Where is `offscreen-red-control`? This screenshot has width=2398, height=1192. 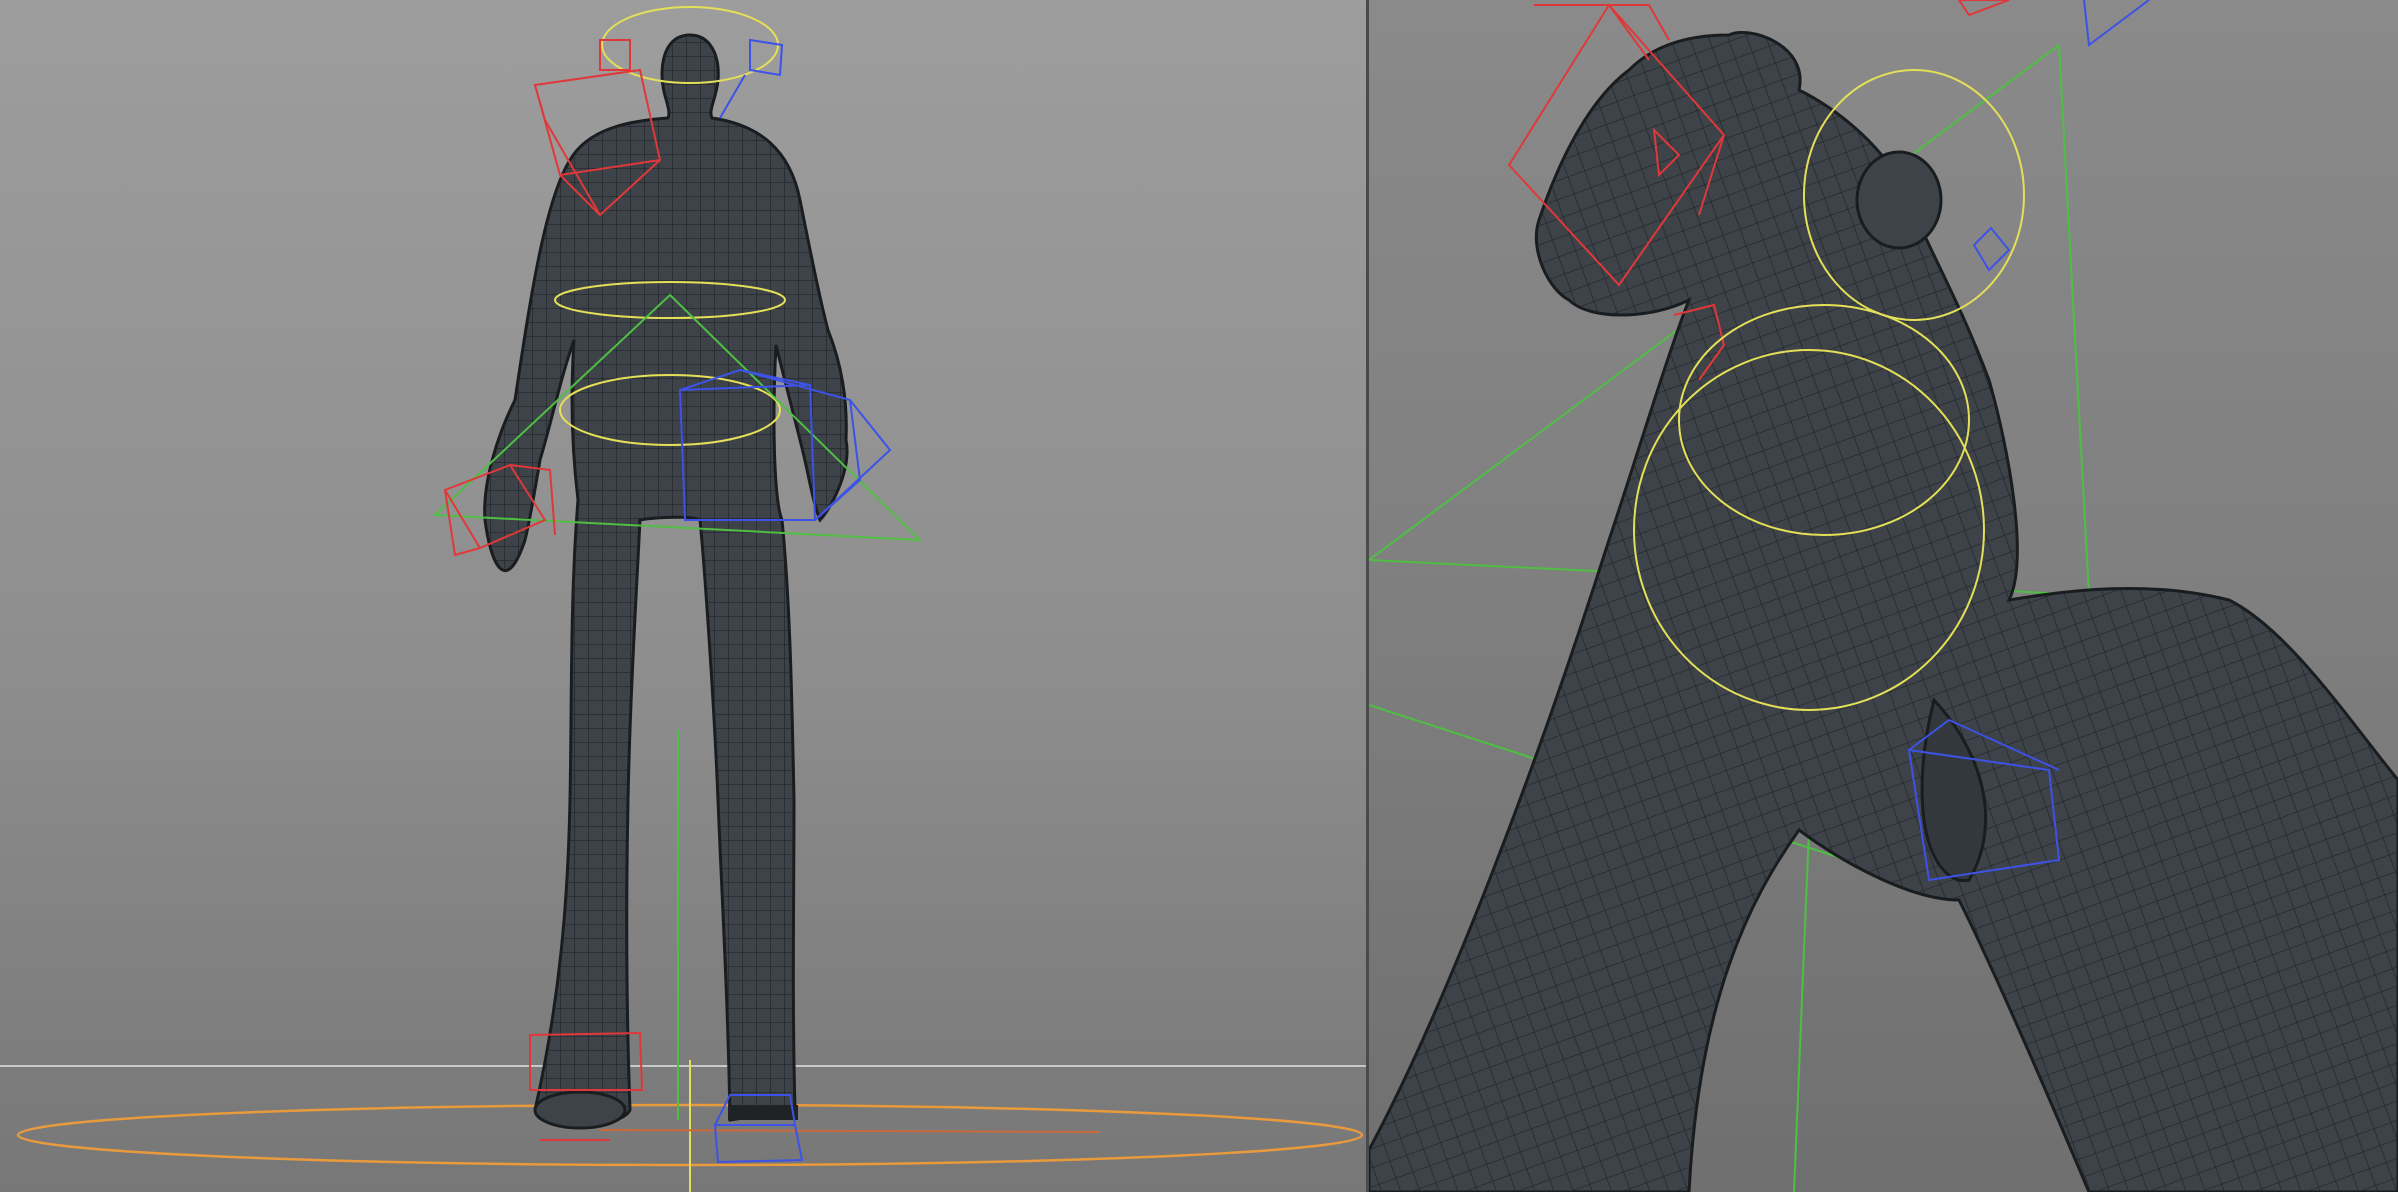
offscreen-red-control is located at coordinates (1983, 8).